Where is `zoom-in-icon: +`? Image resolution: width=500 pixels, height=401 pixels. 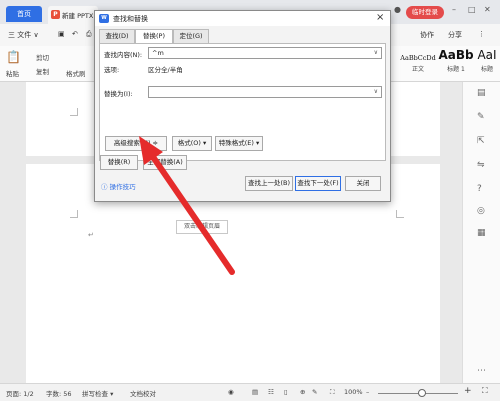
zoom-in-icon: + is located at coordinates (468, 391).